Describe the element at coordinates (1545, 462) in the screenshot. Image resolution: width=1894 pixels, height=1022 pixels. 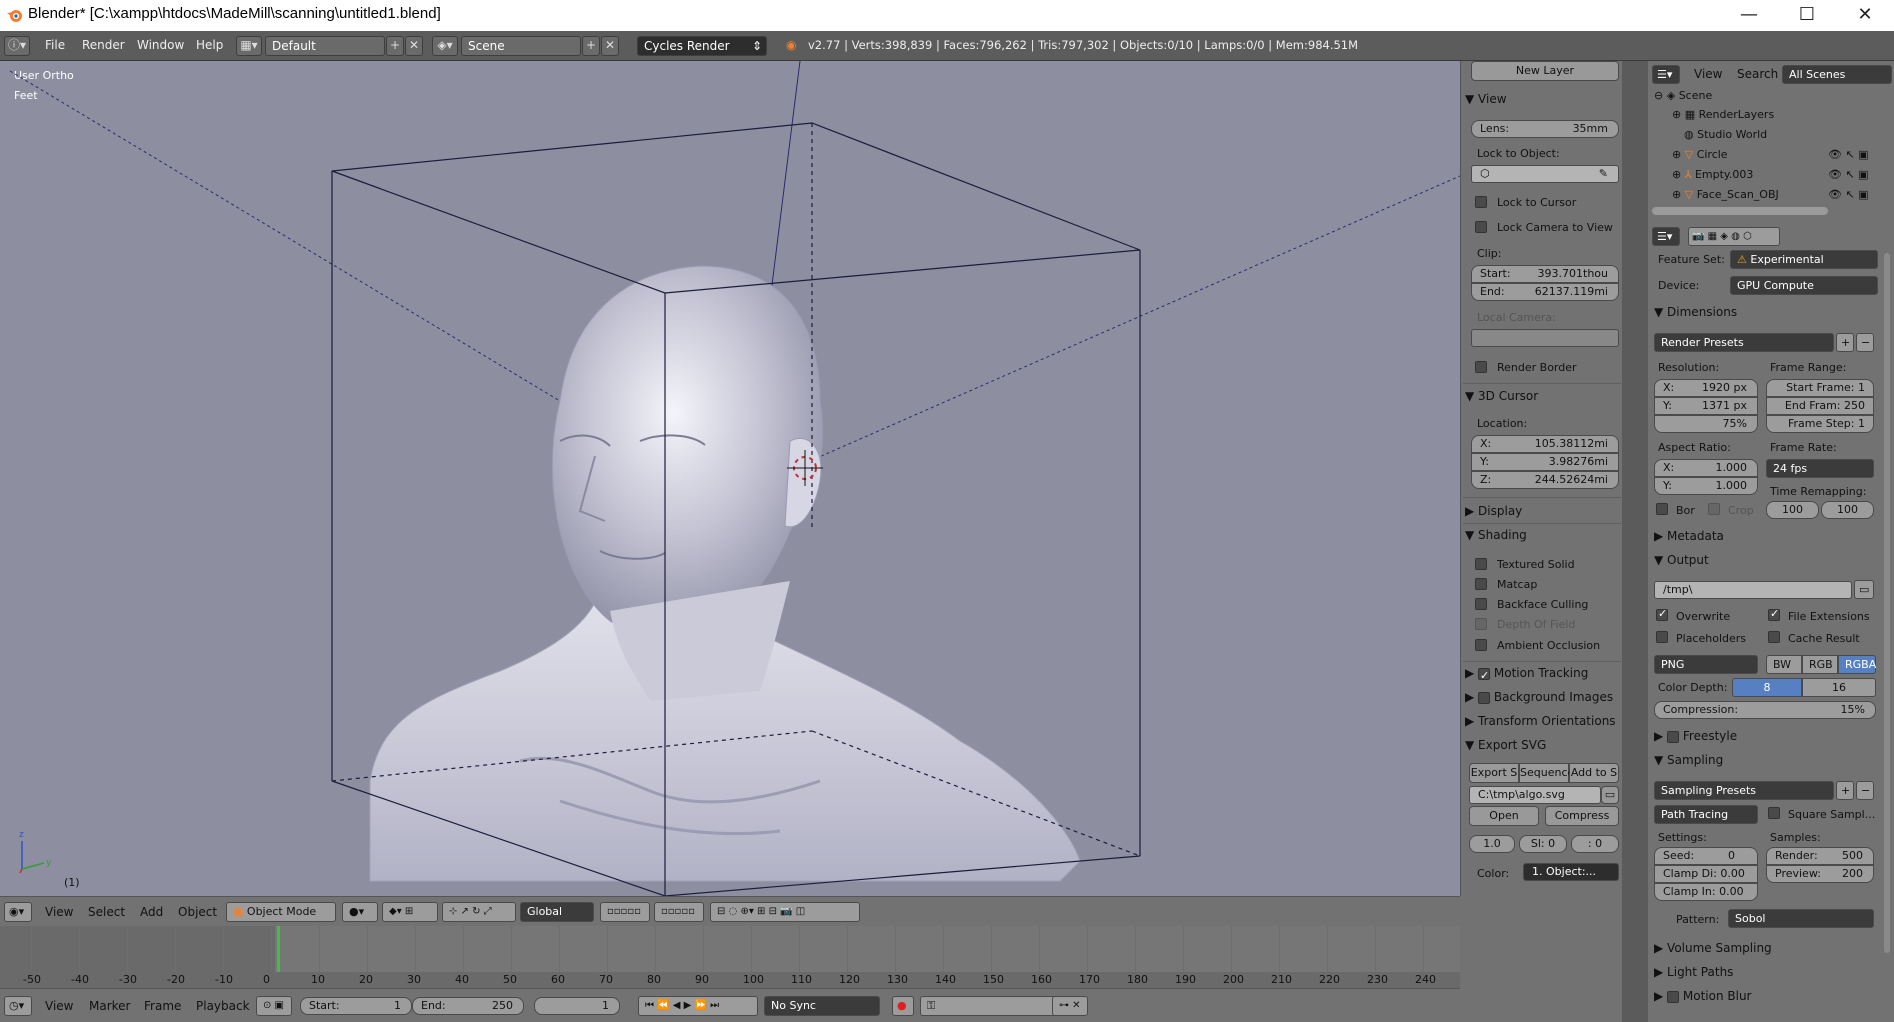
I see `cursor-y-field: Y: 3.98276mi` at that location.